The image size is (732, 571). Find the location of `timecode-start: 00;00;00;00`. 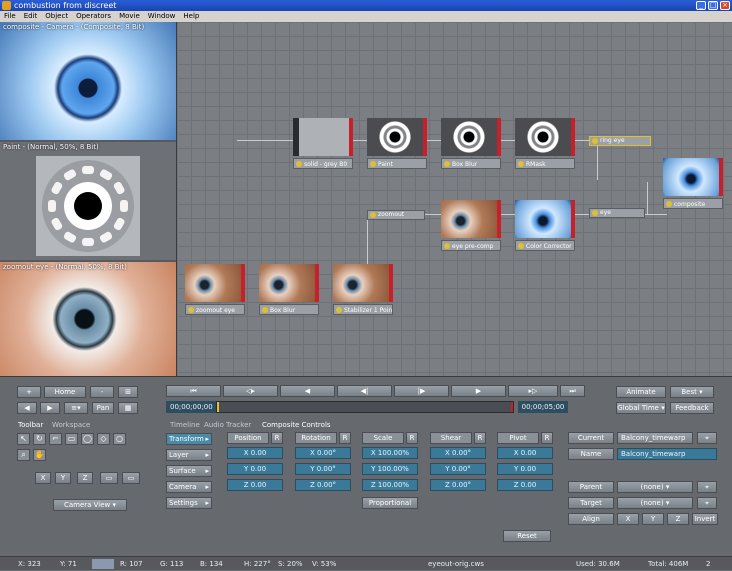

timecode-start: 00;00;00;00 is located at coordinates (191, 407).